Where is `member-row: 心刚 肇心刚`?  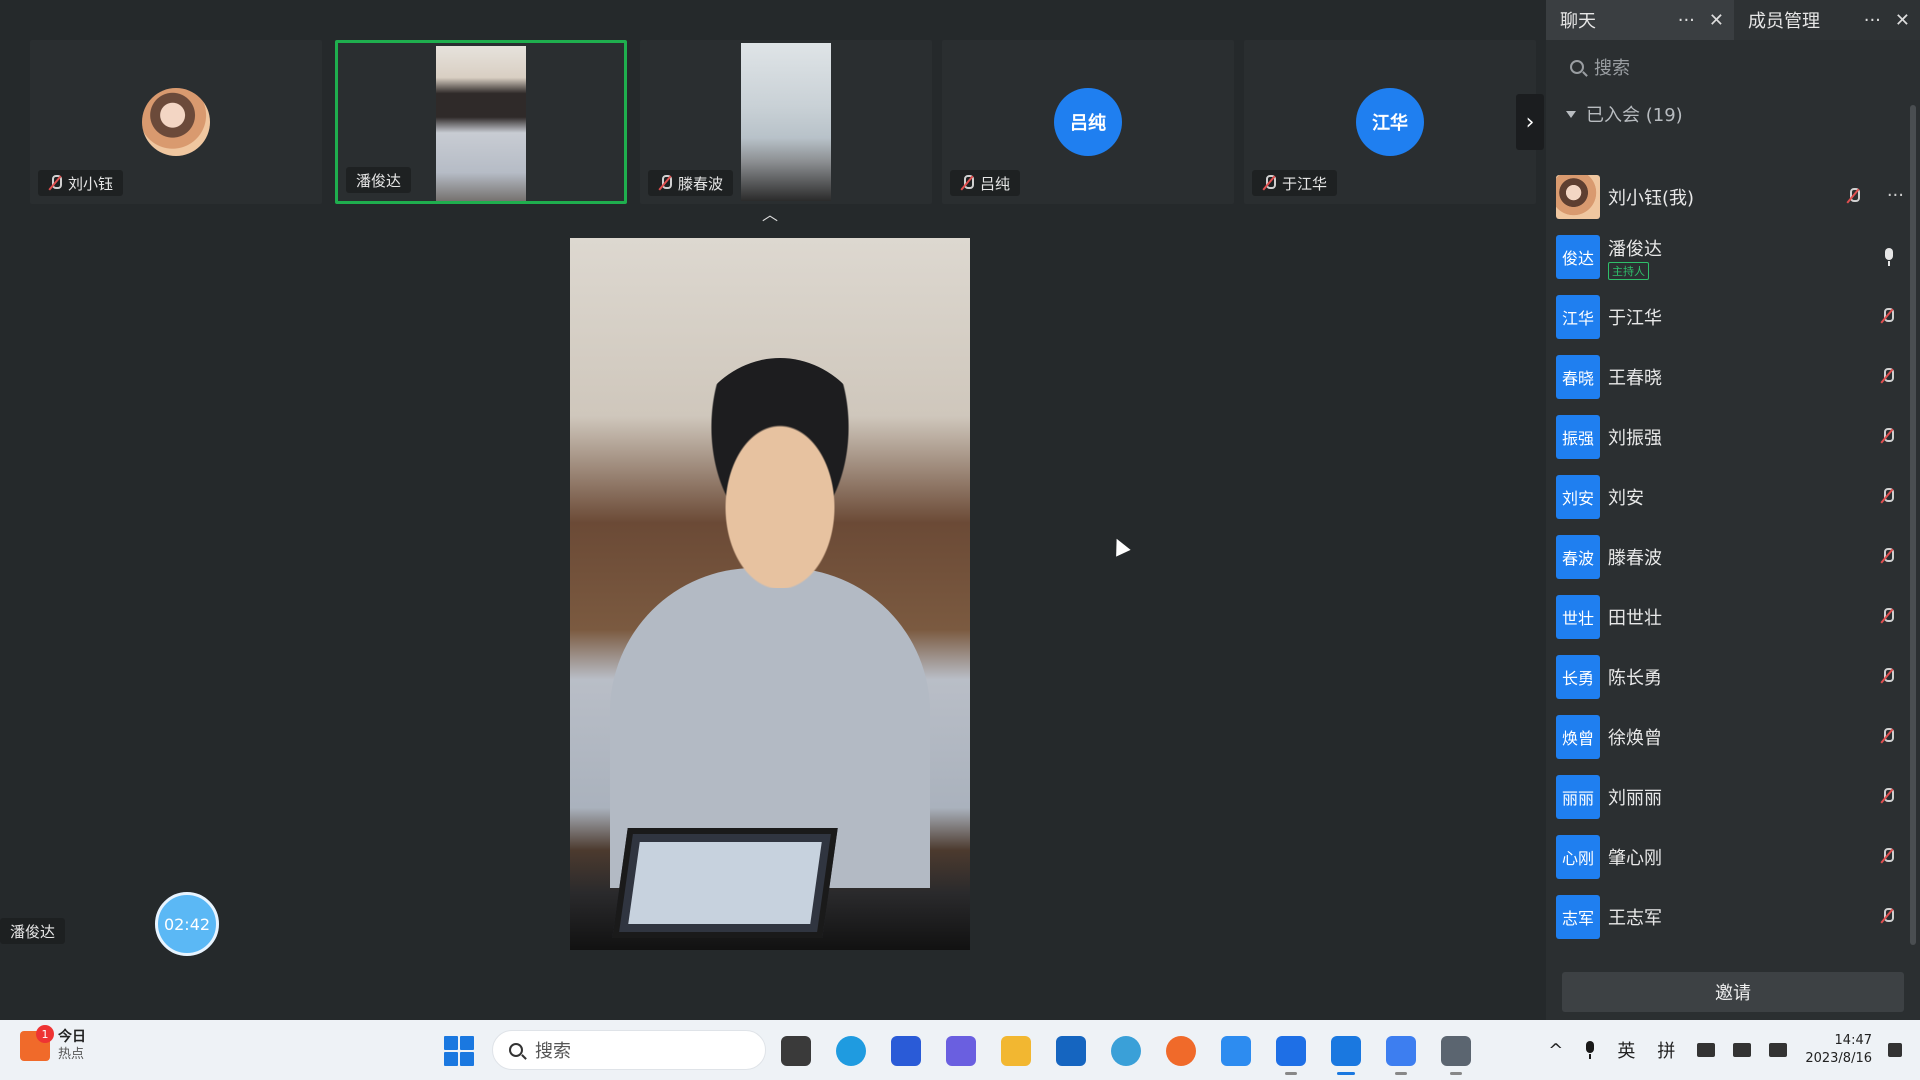
member-row: 心刚 肇心刚 is located at coordinates (1726, 857).